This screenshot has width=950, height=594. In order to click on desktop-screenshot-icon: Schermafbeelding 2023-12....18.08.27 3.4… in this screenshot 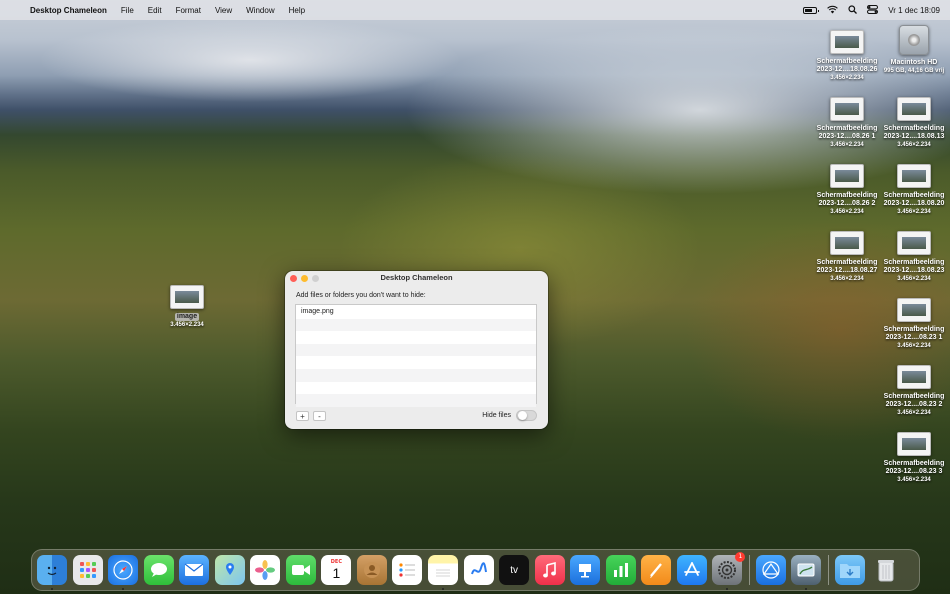, I will do `click(847, 257)`.